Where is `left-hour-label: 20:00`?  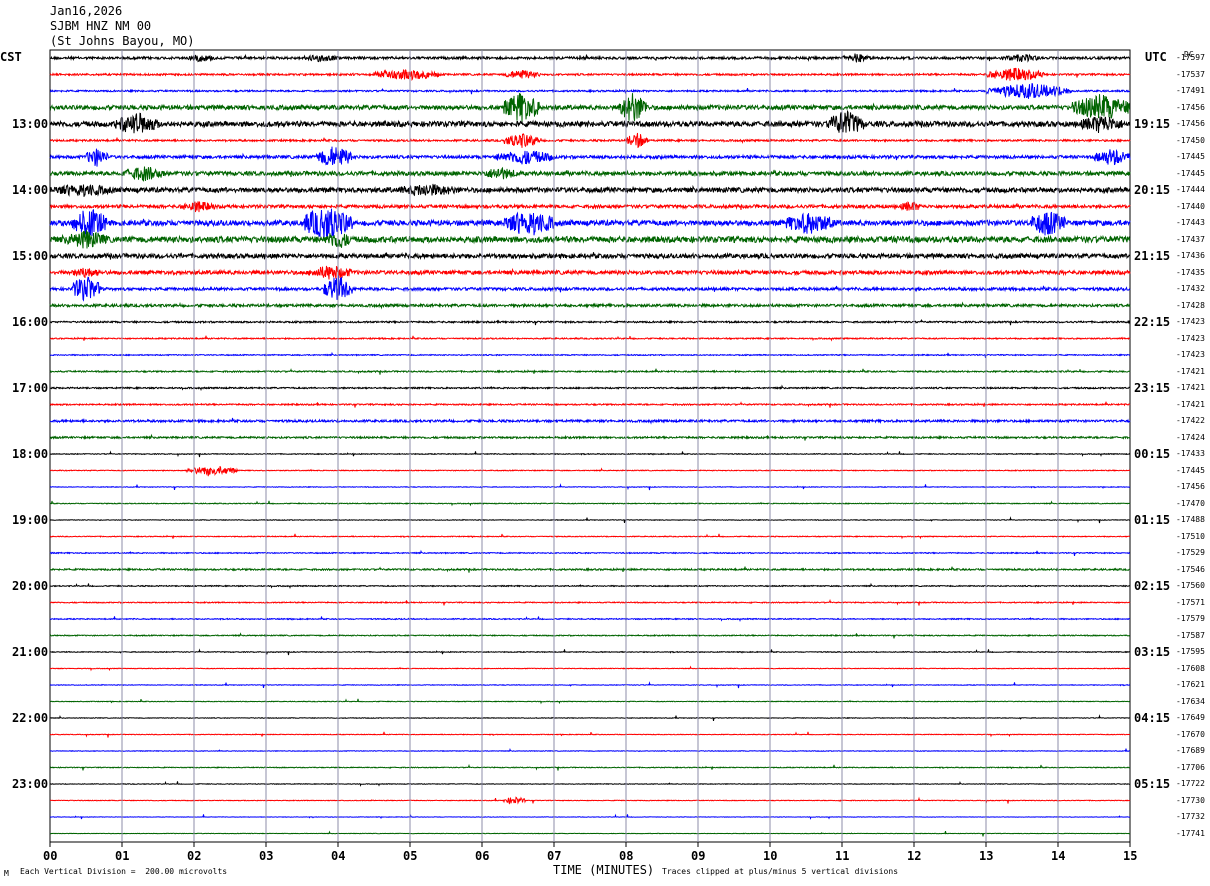
left-hour-label: 20:00 is located at coordinates (30, 586).